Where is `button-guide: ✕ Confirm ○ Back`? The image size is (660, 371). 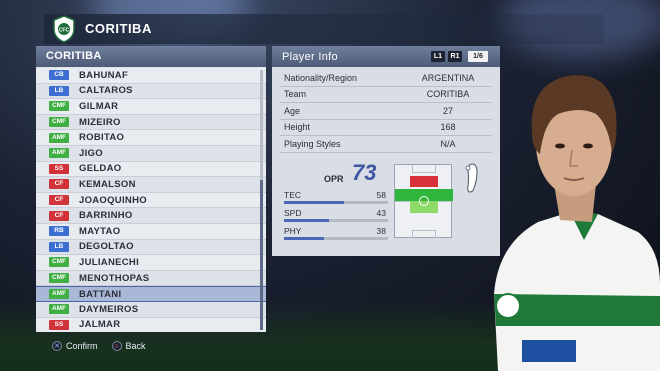
button-guide: ✕ Confirm ○ Back is located at coordinates (104, 346).